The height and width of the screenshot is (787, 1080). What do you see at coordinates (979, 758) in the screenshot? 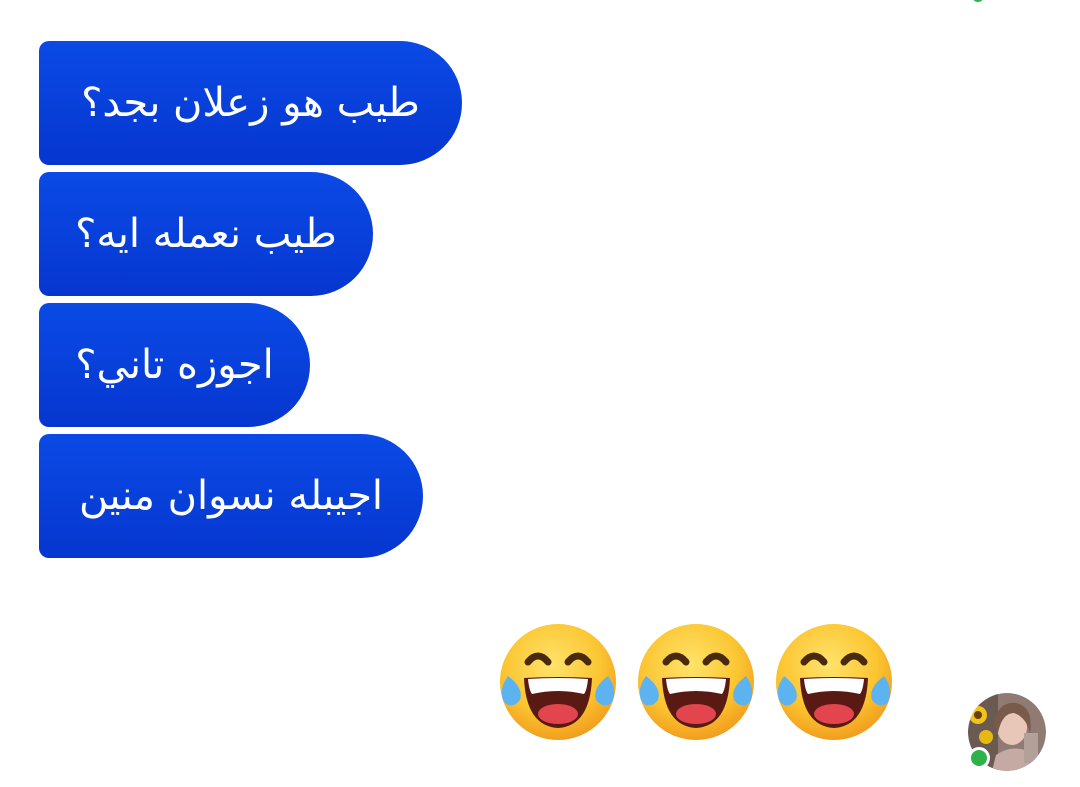
I see `online-indicator` at bounding box center [979, 758].